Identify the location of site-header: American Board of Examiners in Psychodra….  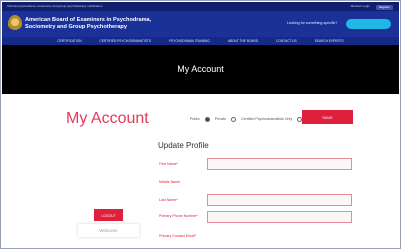
(200, 24).